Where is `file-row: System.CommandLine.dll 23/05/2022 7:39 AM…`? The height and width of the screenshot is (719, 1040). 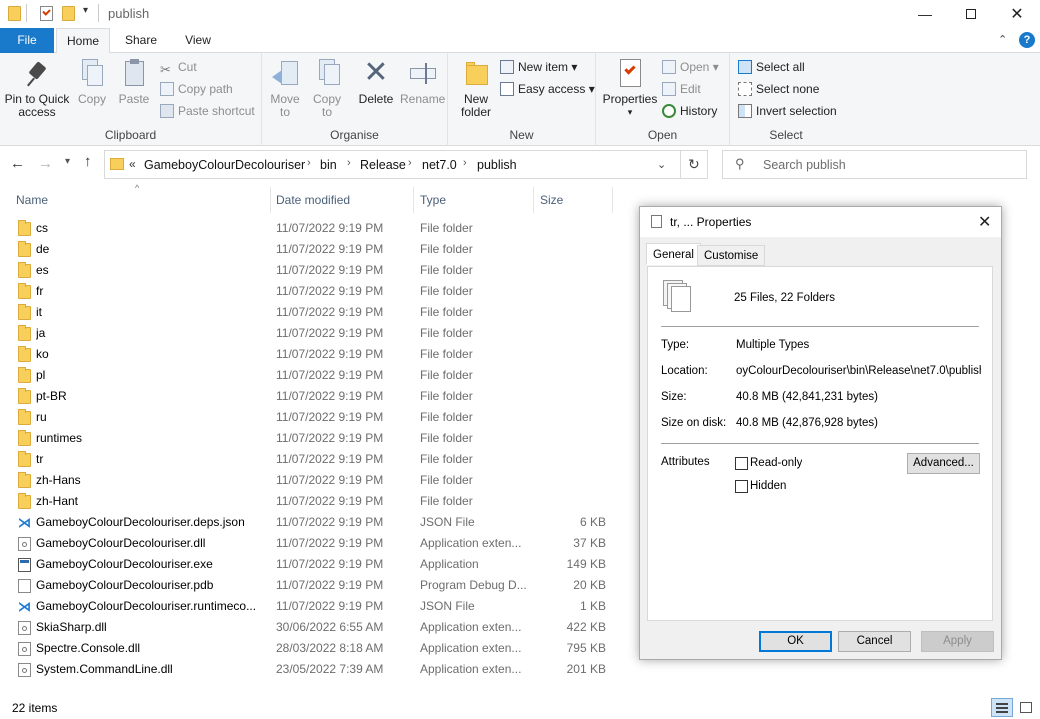
file-row: System.CommandLine.dll 23/05/2022 7:39 AM… is located at coordinates (310, 669).